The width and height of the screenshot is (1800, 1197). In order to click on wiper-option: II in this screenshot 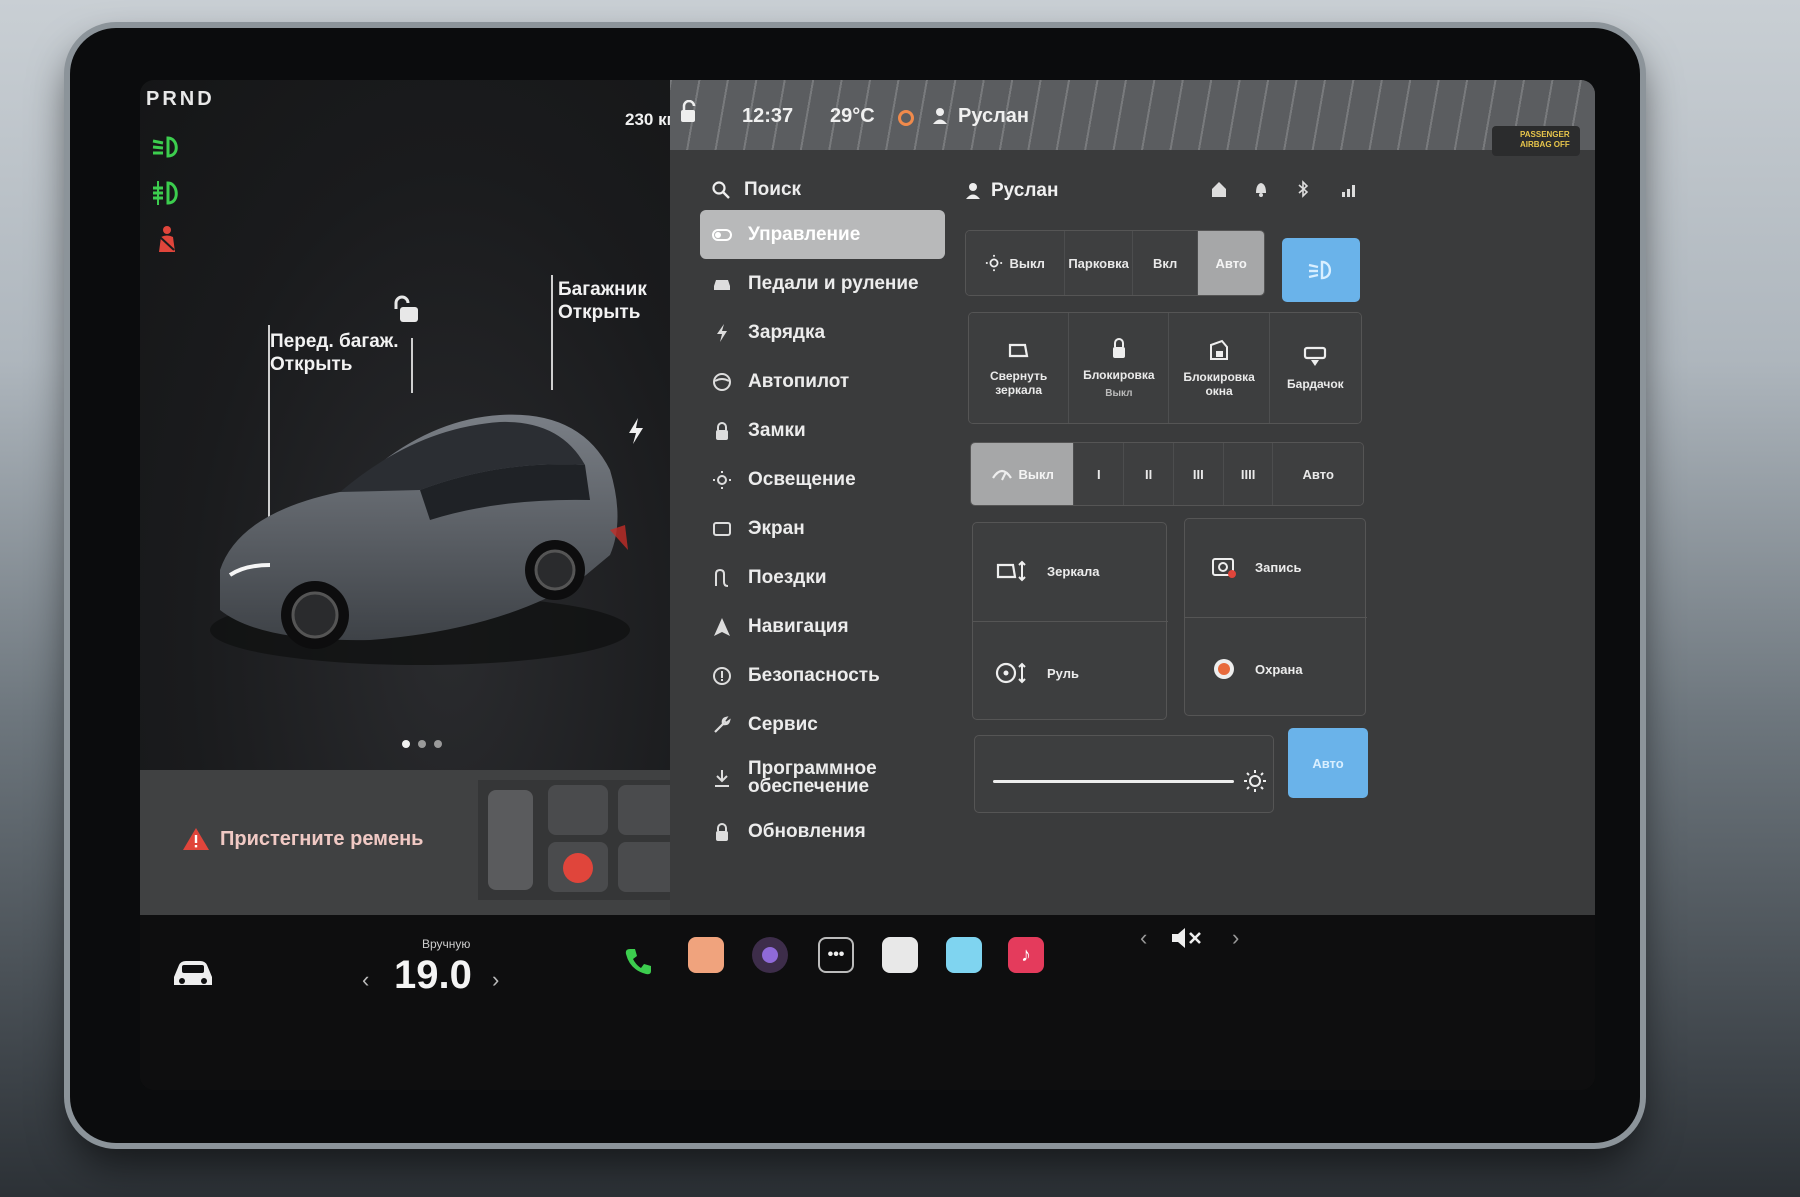, I will do `click(1149, 474)`.